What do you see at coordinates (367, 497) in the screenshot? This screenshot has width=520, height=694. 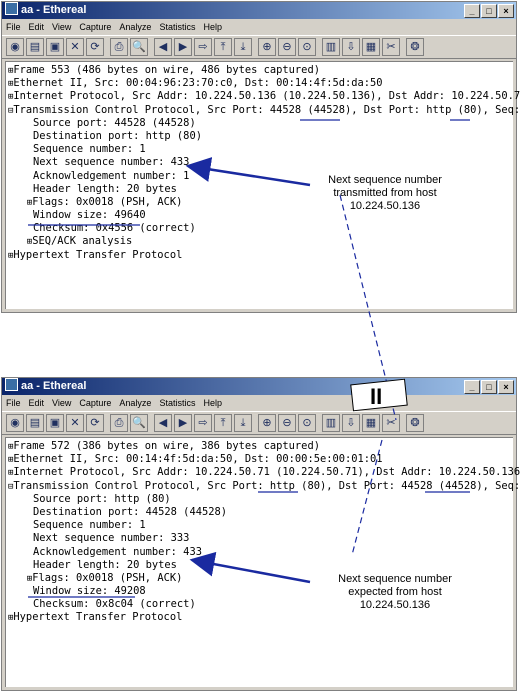 I see `dashed-connector-lower` at bounding box center [367, 497].